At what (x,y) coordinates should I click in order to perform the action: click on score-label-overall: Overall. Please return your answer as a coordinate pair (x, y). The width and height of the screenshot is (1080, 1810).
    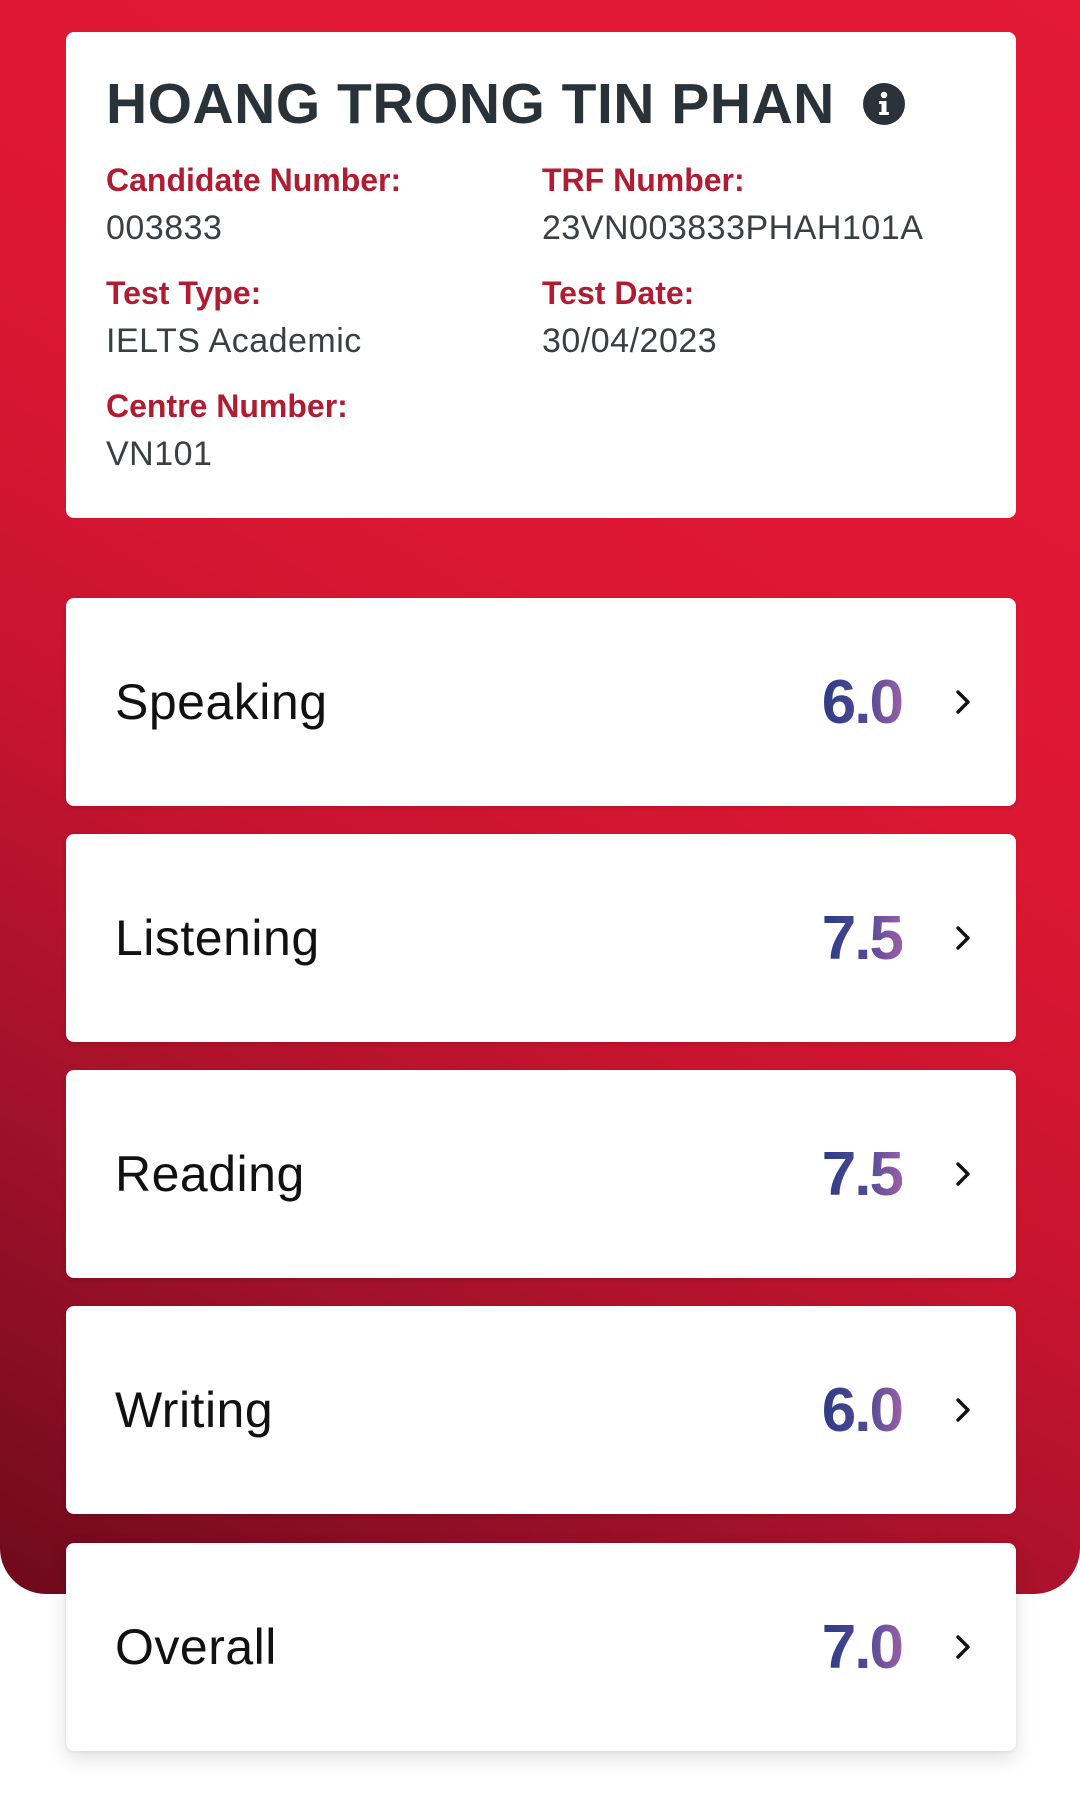
    Looking at the image, I should click on (196, 1647).